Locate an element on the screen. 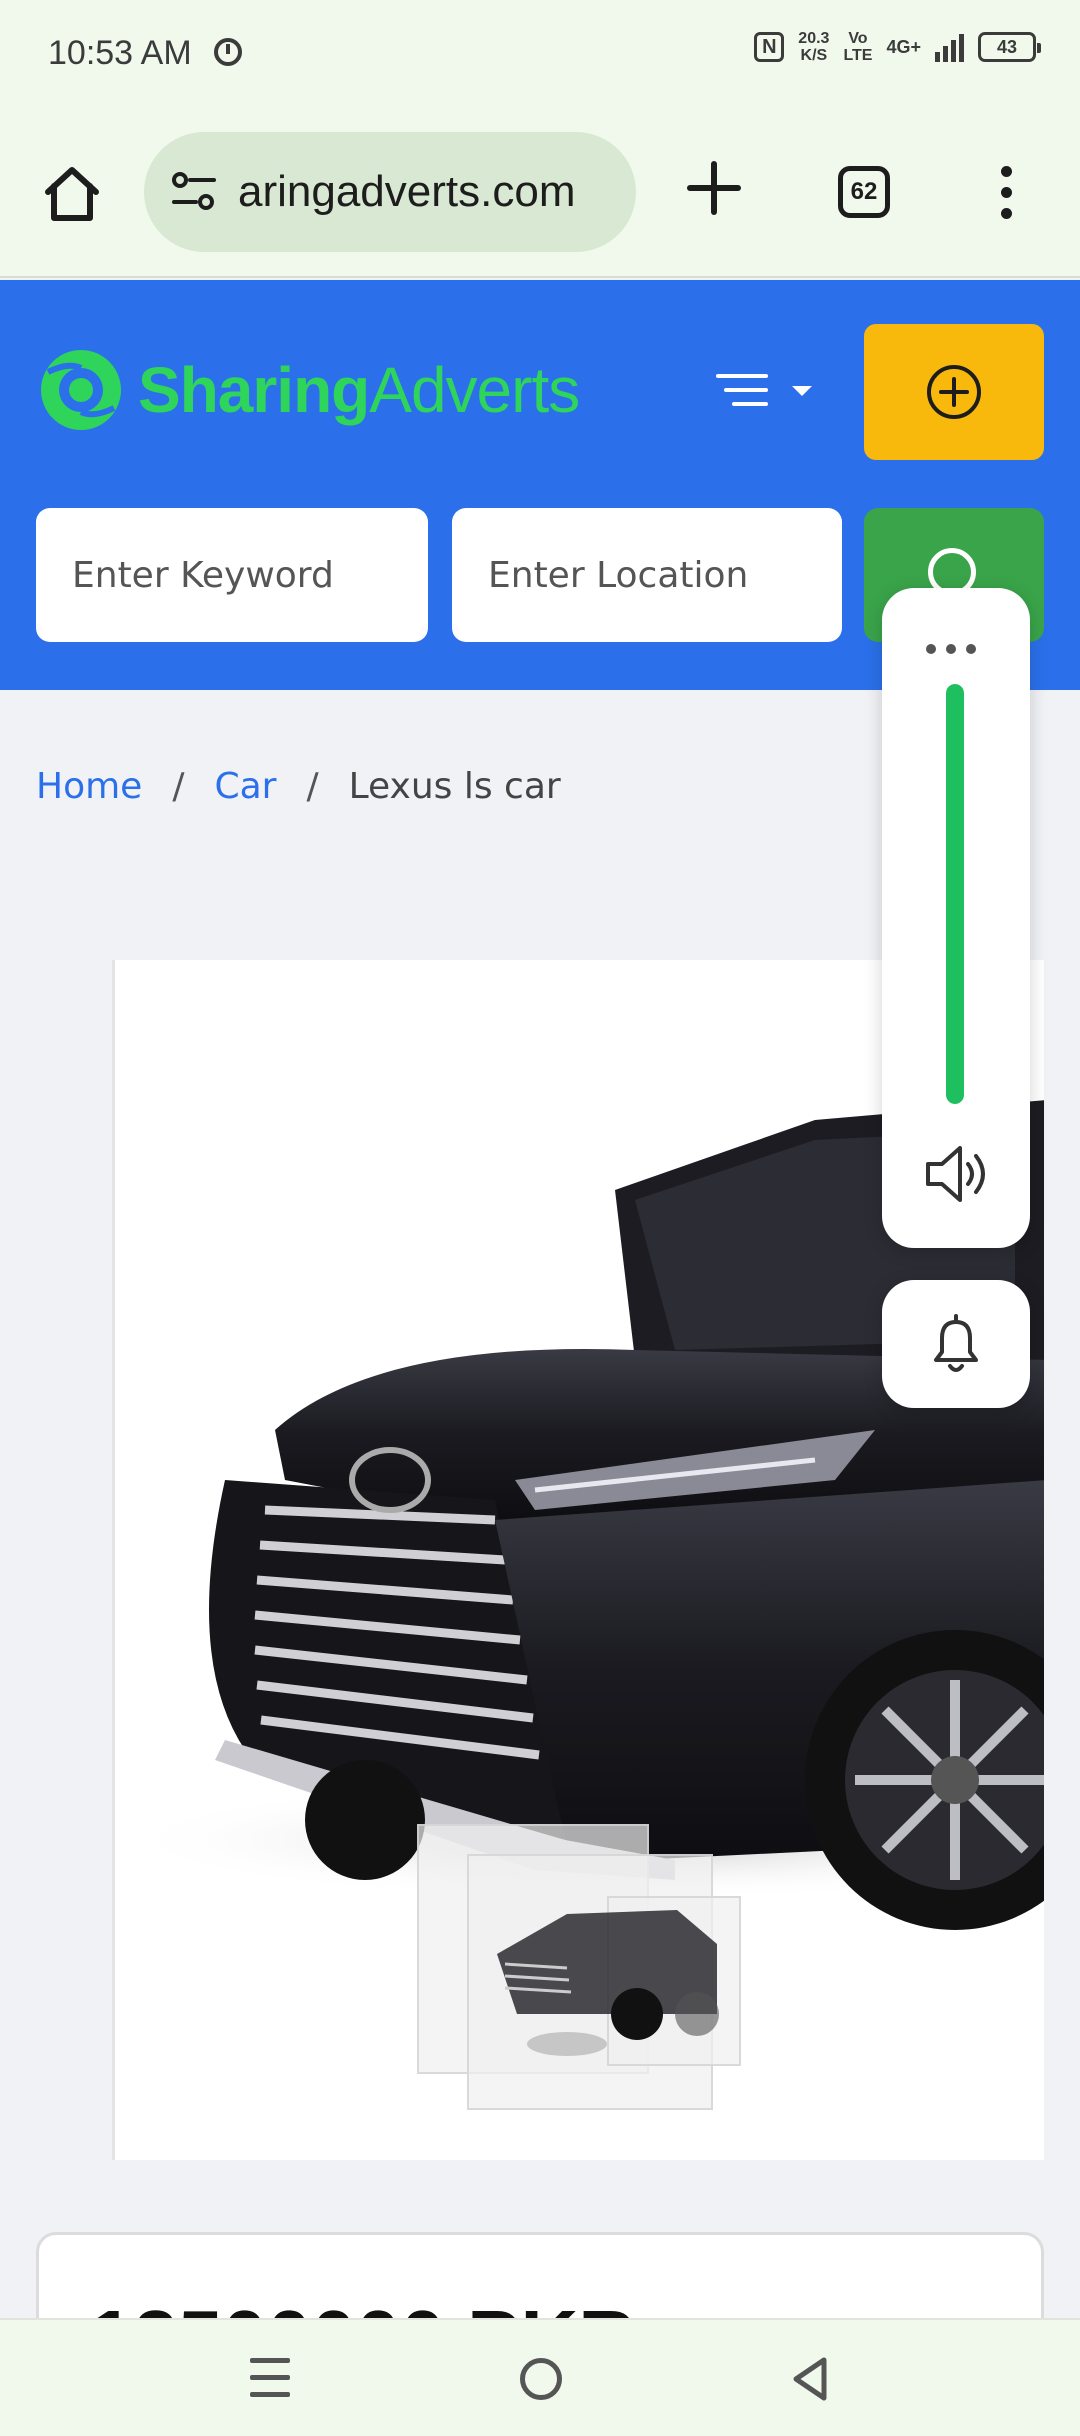  add-circle-icon is located at coordinates (954, 392).